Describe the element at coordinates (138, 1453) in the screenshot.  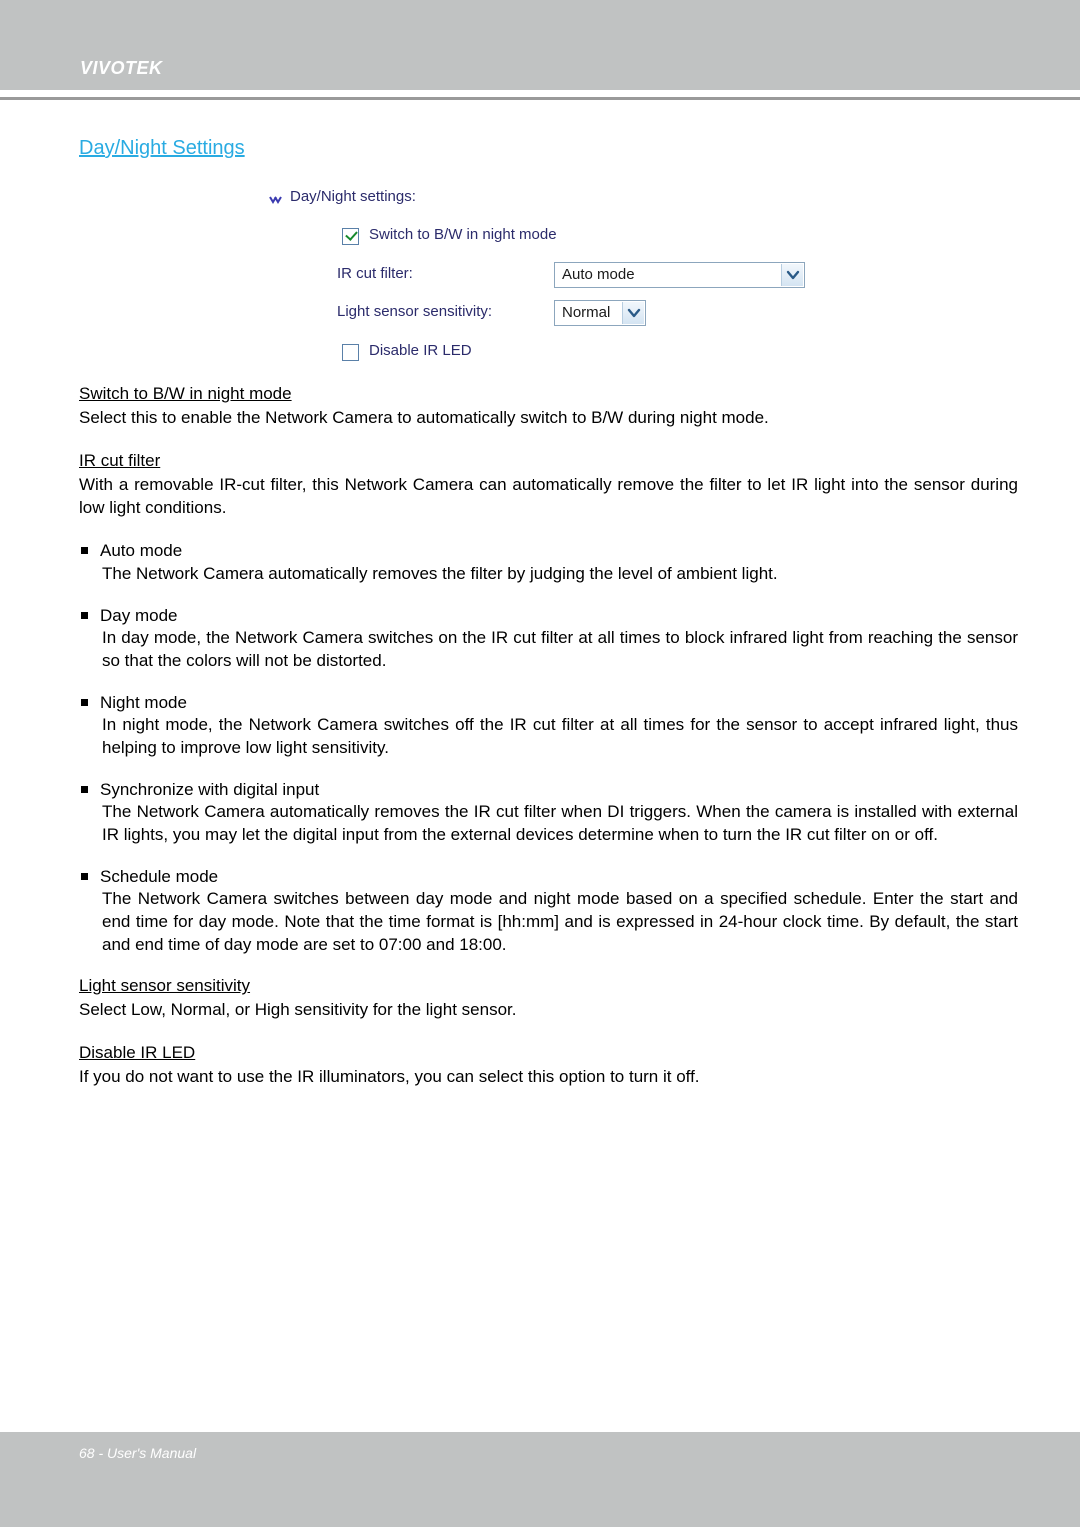
I see `page-footer-label: 68 - User's Manual` at that location.